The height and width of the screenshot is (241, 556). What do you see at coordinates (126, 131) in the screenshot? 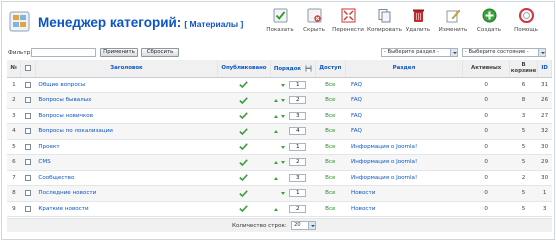
I see `category-title-link: Вопросы по локализации` at bounding box center [126, 131].